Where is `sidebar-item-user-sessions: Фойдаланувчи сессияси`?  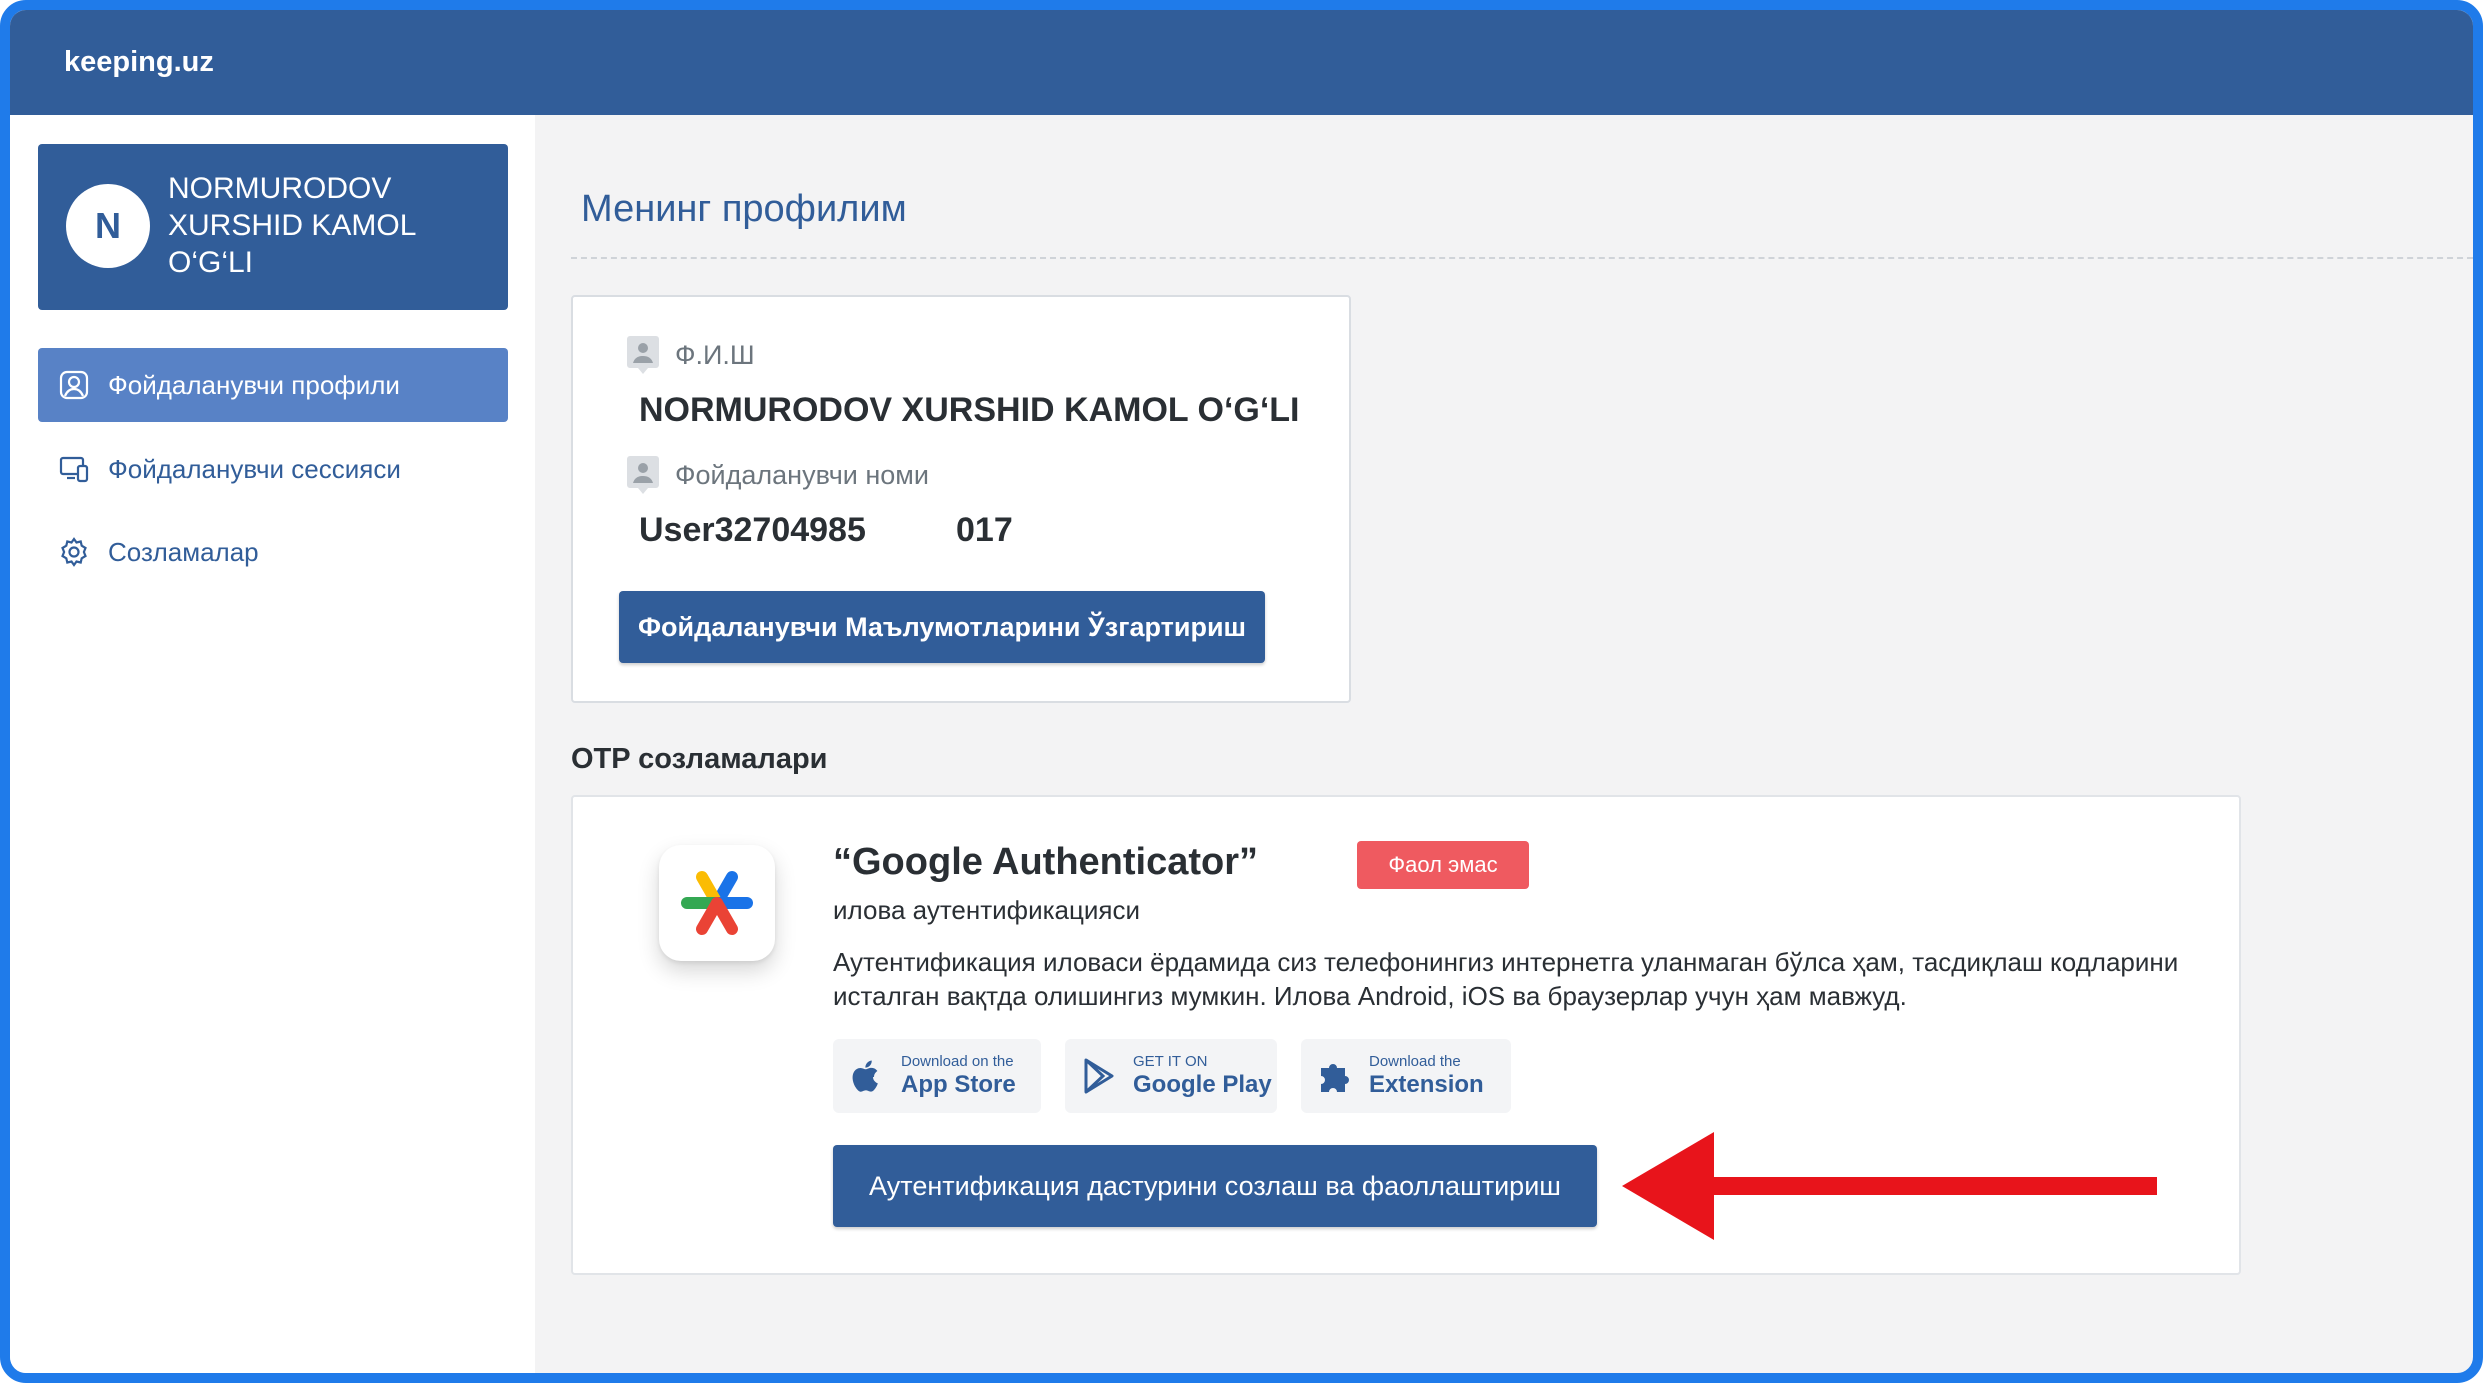 sidebar-item-user-sessions: Фойдаланувчи сессияси is located at coordinates (273, 469).